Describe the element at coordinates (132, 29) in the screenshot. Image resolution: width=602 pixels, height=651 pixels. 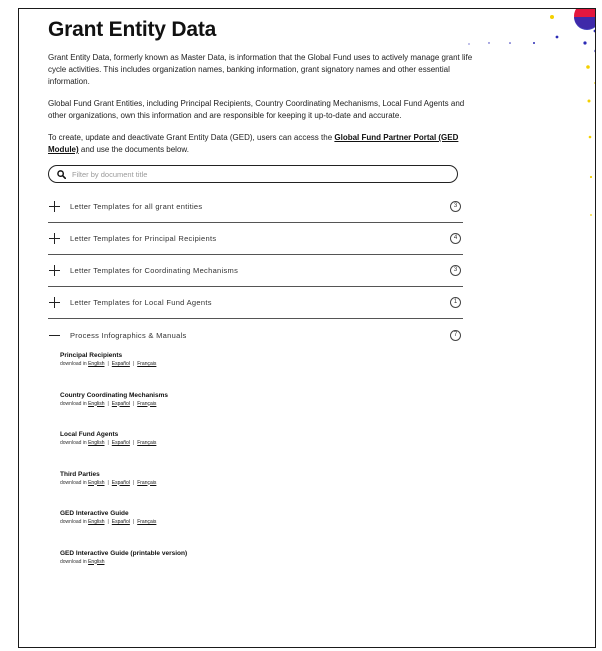
I see `page-title: Grant Entity Data` at that location.